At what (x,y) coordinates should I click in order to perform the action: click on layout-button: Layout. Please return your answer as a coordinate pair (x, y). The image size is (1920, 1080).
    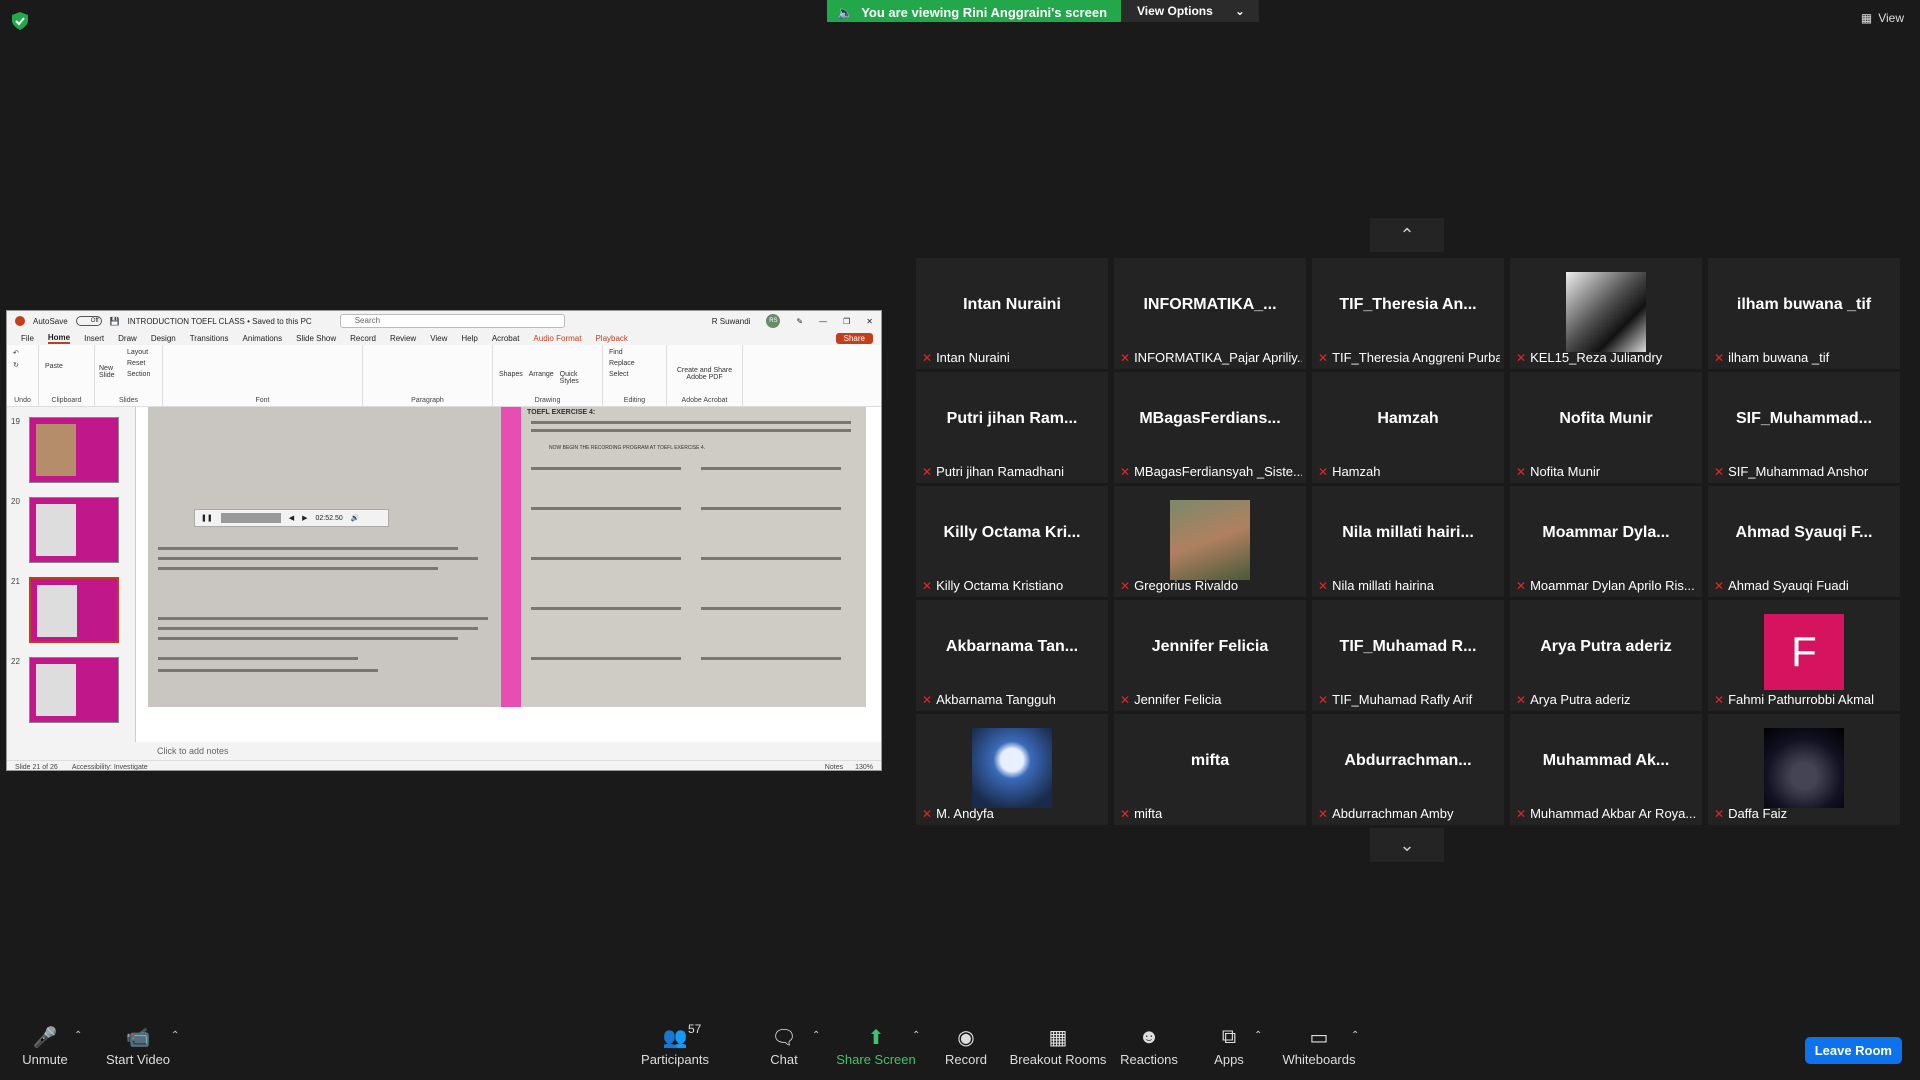
    Looking at the image, I should click on (141, 352).